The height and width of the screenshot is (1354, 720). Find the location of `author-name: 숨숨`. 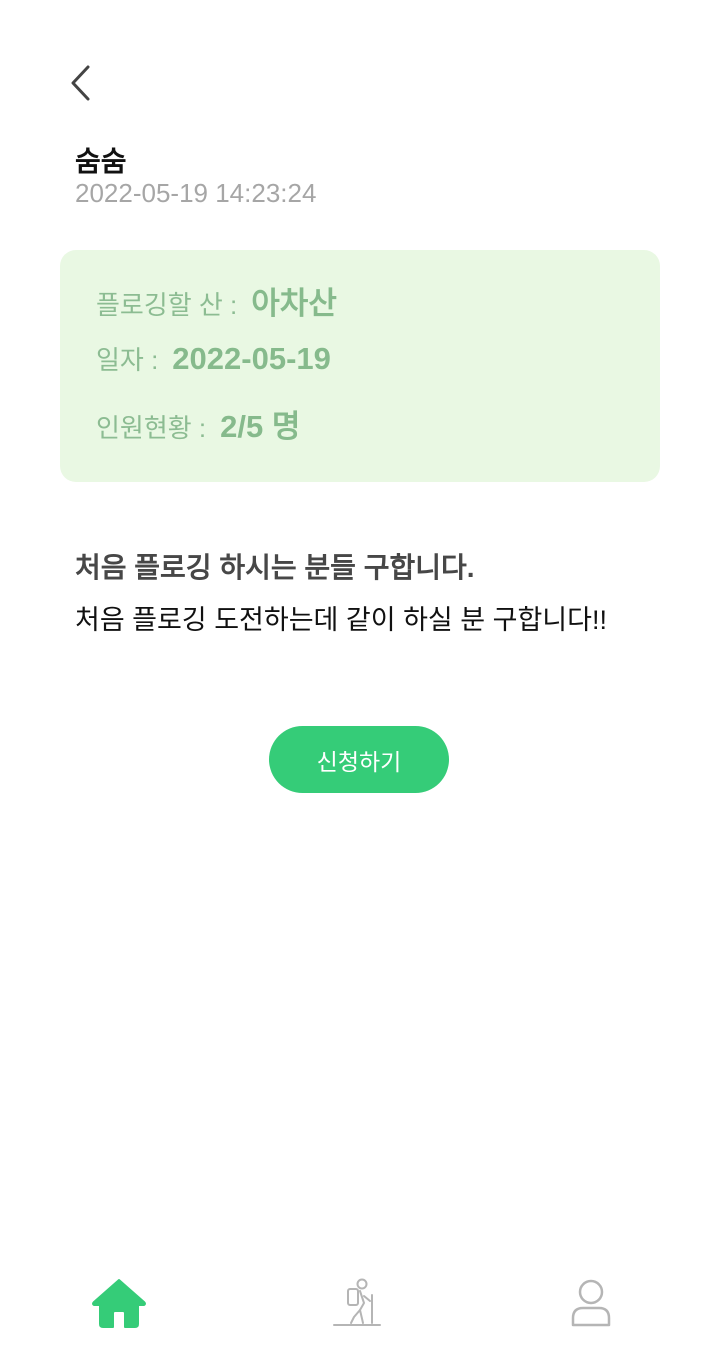

author-name: 숨숨 is located at coordinates (101, 161).